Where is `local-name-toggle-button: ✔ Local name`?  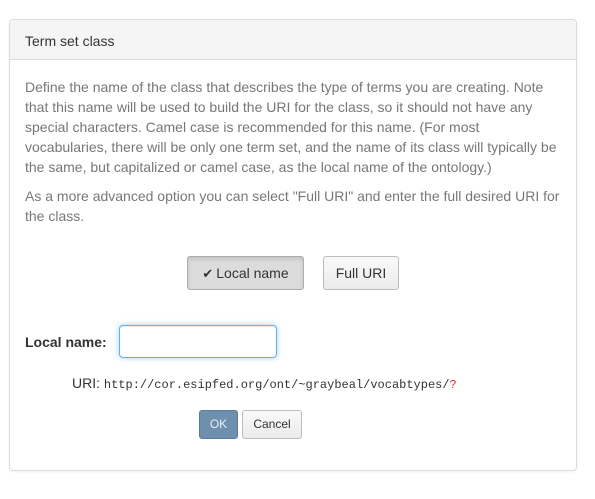 local-name-toggle-button: ✔ Local name is located at coordinates (245, 273).